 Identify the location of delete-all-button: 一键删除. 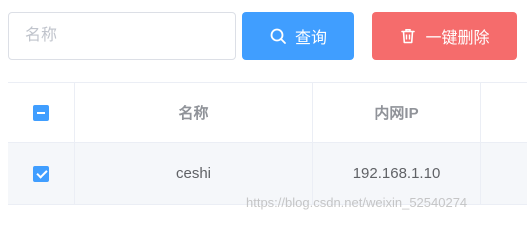
(444, 36).